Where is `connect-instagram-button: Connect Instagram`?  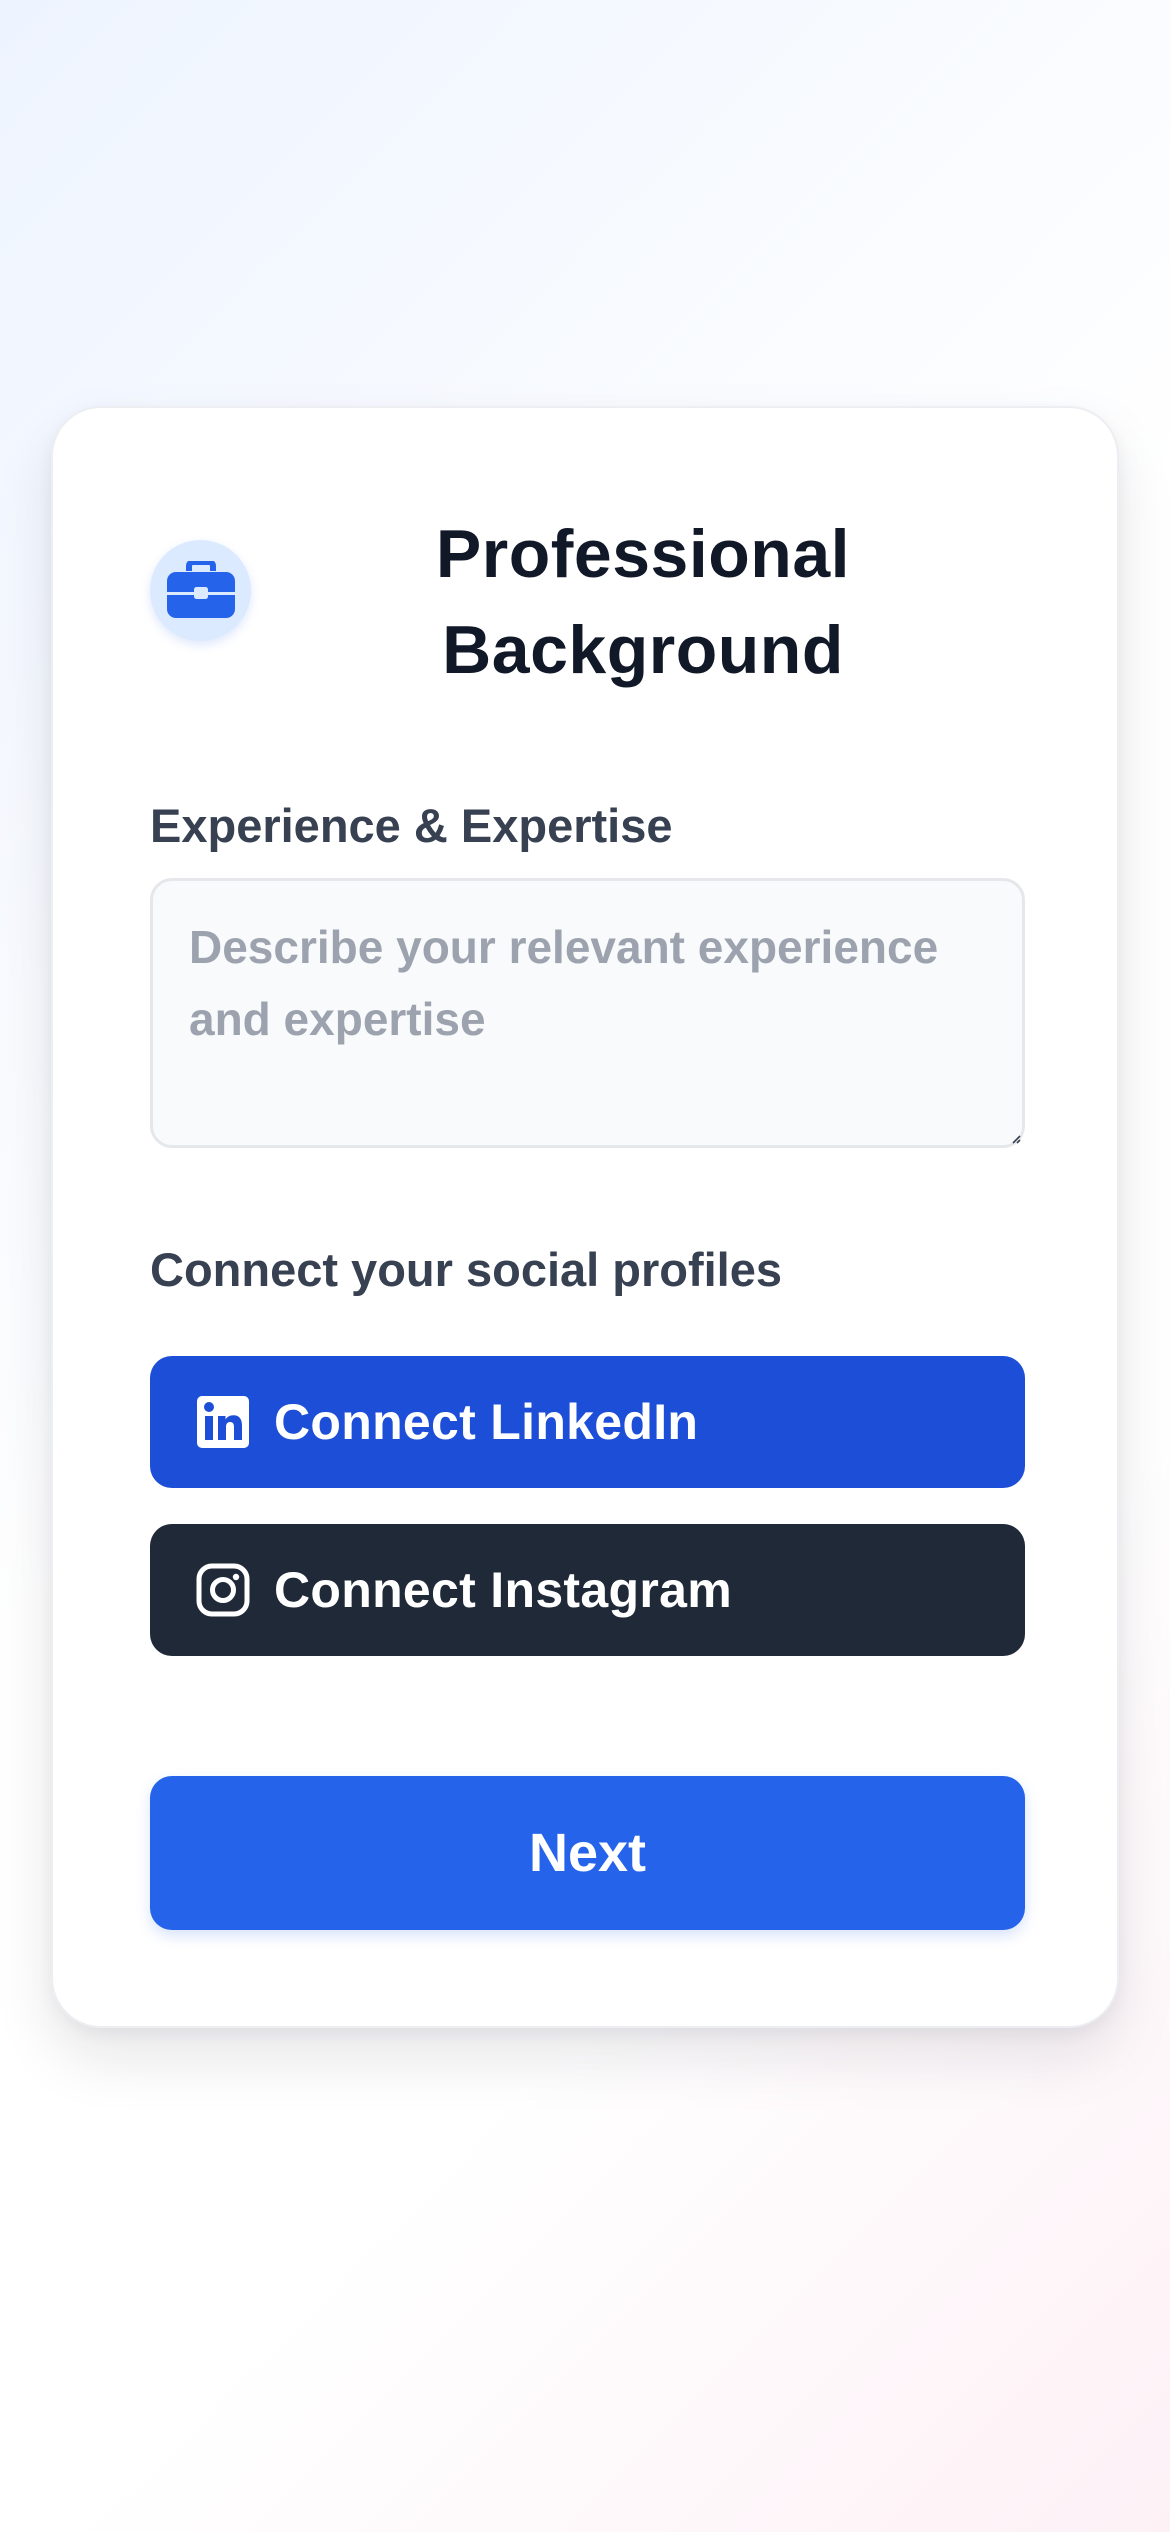 connect-instagram-button: Connect Instagram is located at coordinates (587, 1590).